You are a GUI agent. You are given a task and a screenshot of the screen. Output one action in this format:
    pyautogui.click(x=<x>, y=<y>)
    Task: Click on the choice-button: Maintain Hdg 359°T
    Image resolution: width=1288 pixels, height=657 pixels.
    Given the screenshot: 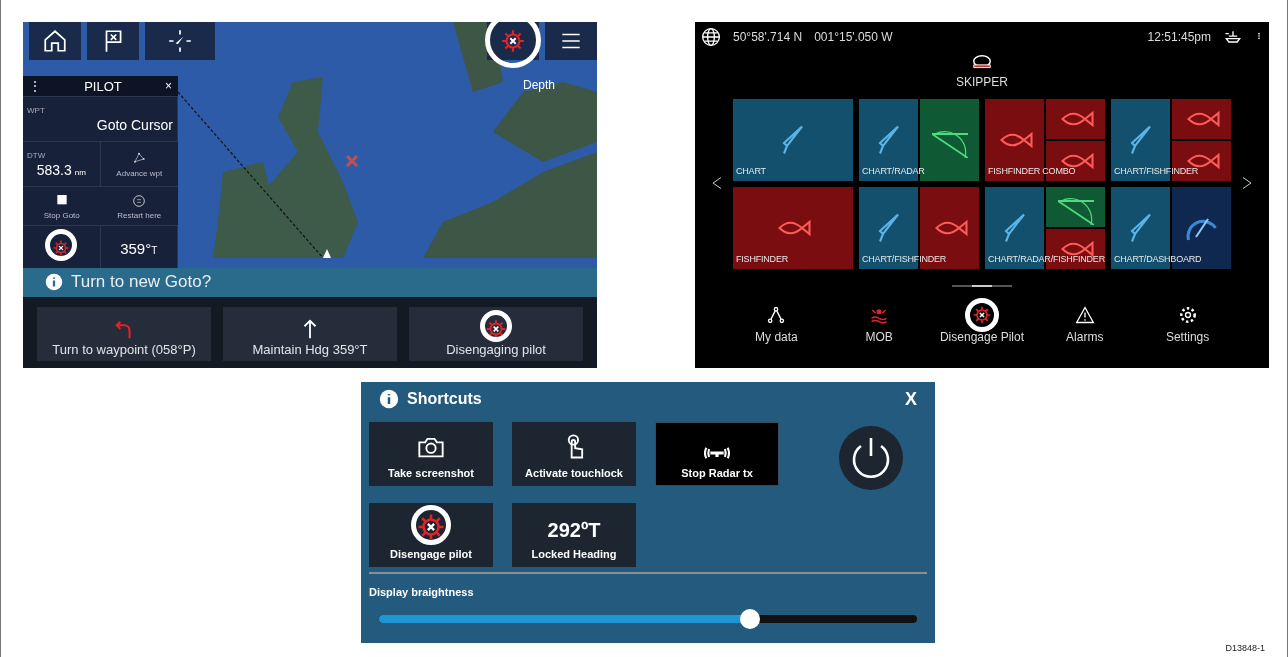 What is the action you would take?
    pyautogui.click(x=310, y=333)
    